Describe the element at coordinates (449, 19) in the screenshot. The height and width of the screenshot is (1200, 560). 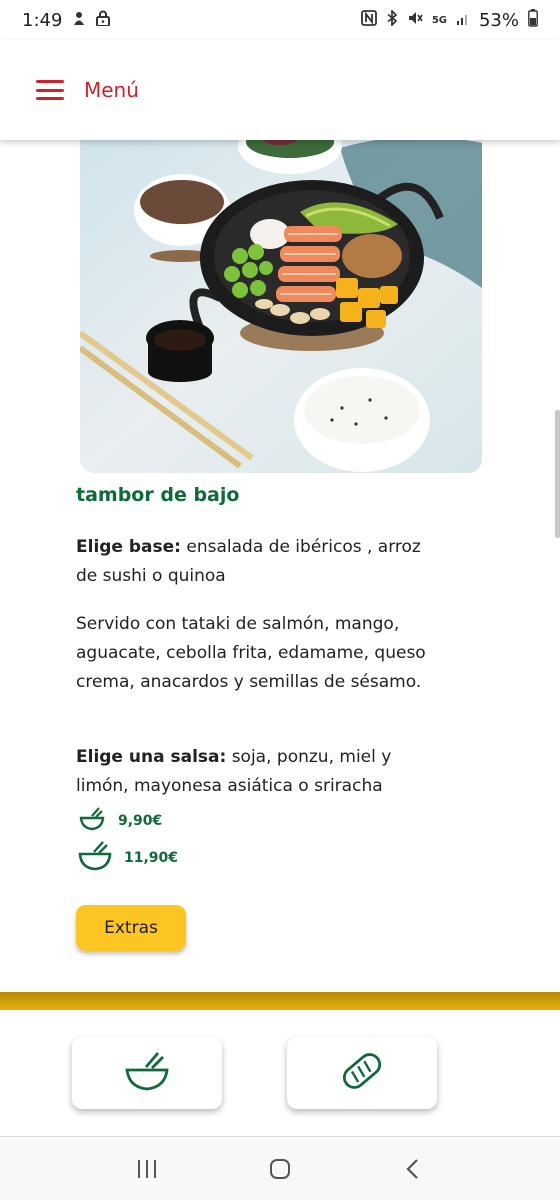
I see `status-right: 5G 53%` at that location.